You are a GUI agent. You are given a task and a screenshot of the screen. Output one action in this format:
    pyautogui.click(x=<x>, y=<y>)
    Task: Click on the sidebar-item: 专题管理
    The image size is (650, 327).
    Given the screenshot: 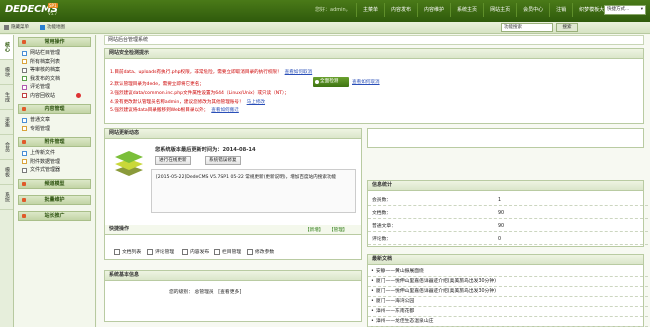 What is the action you would take?
    pyautogui.click(x=58, y=129)
    